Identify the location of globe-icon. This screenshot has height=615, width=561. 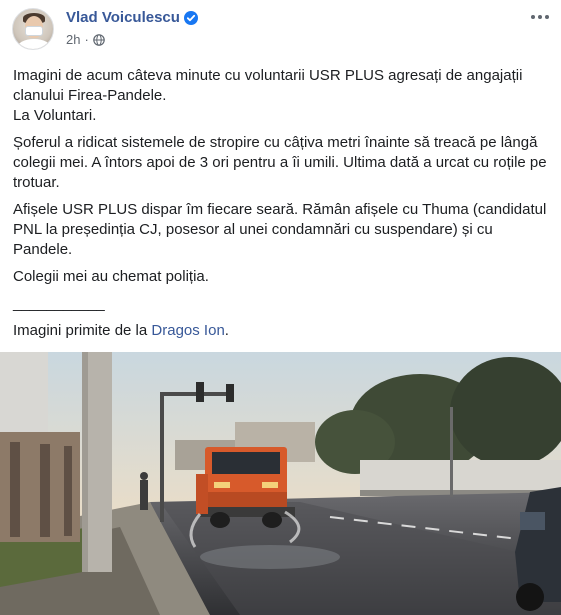
(99, 39).